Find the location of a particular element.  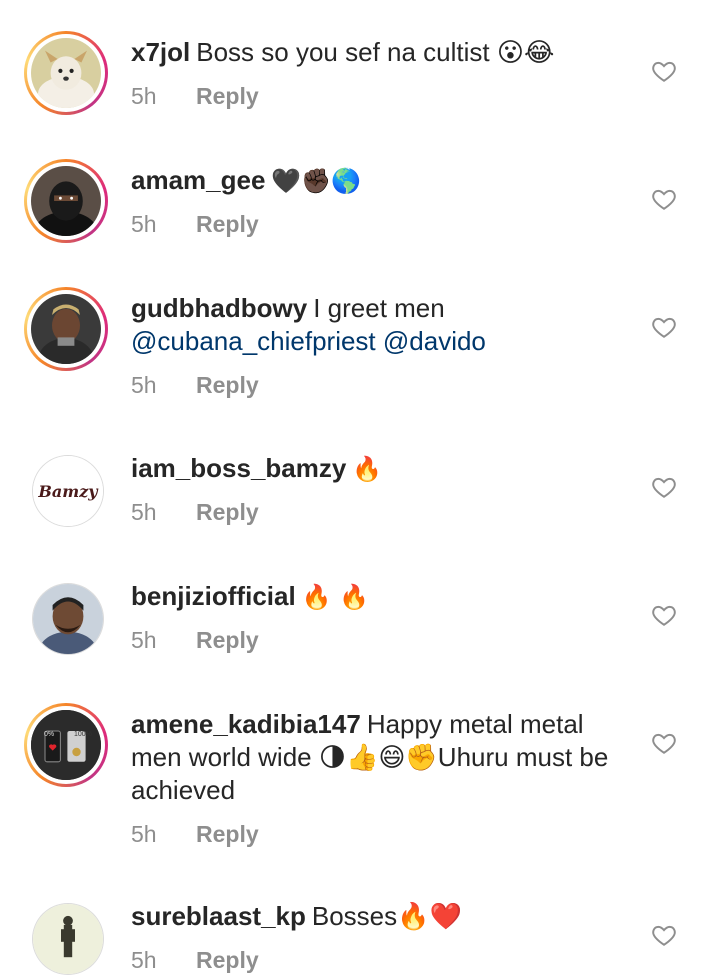

comment-username: sureblaast_kp is located at coordinates (218, 916).